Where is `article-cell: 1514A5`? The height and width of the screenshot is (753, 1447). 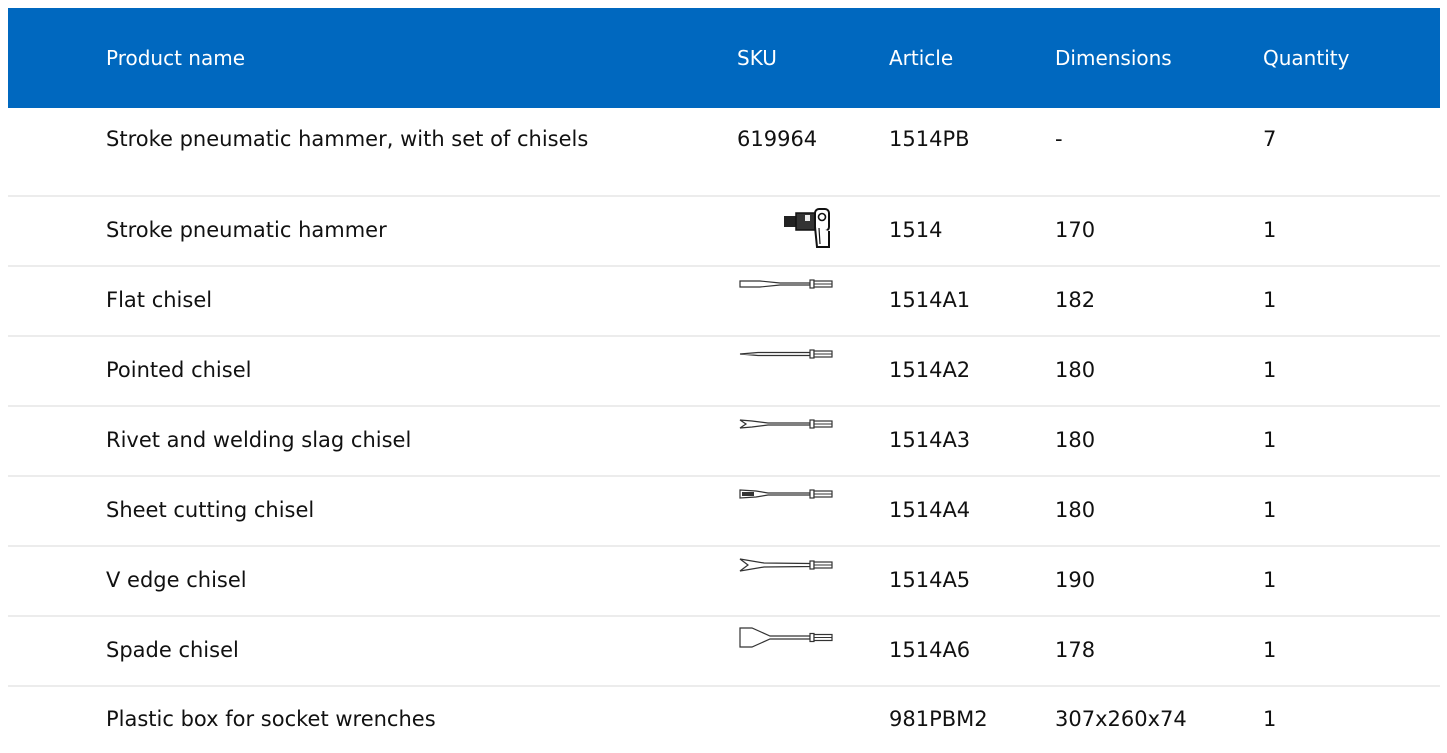 article-cell: 1514A5 is located at coordinates (930, 580).